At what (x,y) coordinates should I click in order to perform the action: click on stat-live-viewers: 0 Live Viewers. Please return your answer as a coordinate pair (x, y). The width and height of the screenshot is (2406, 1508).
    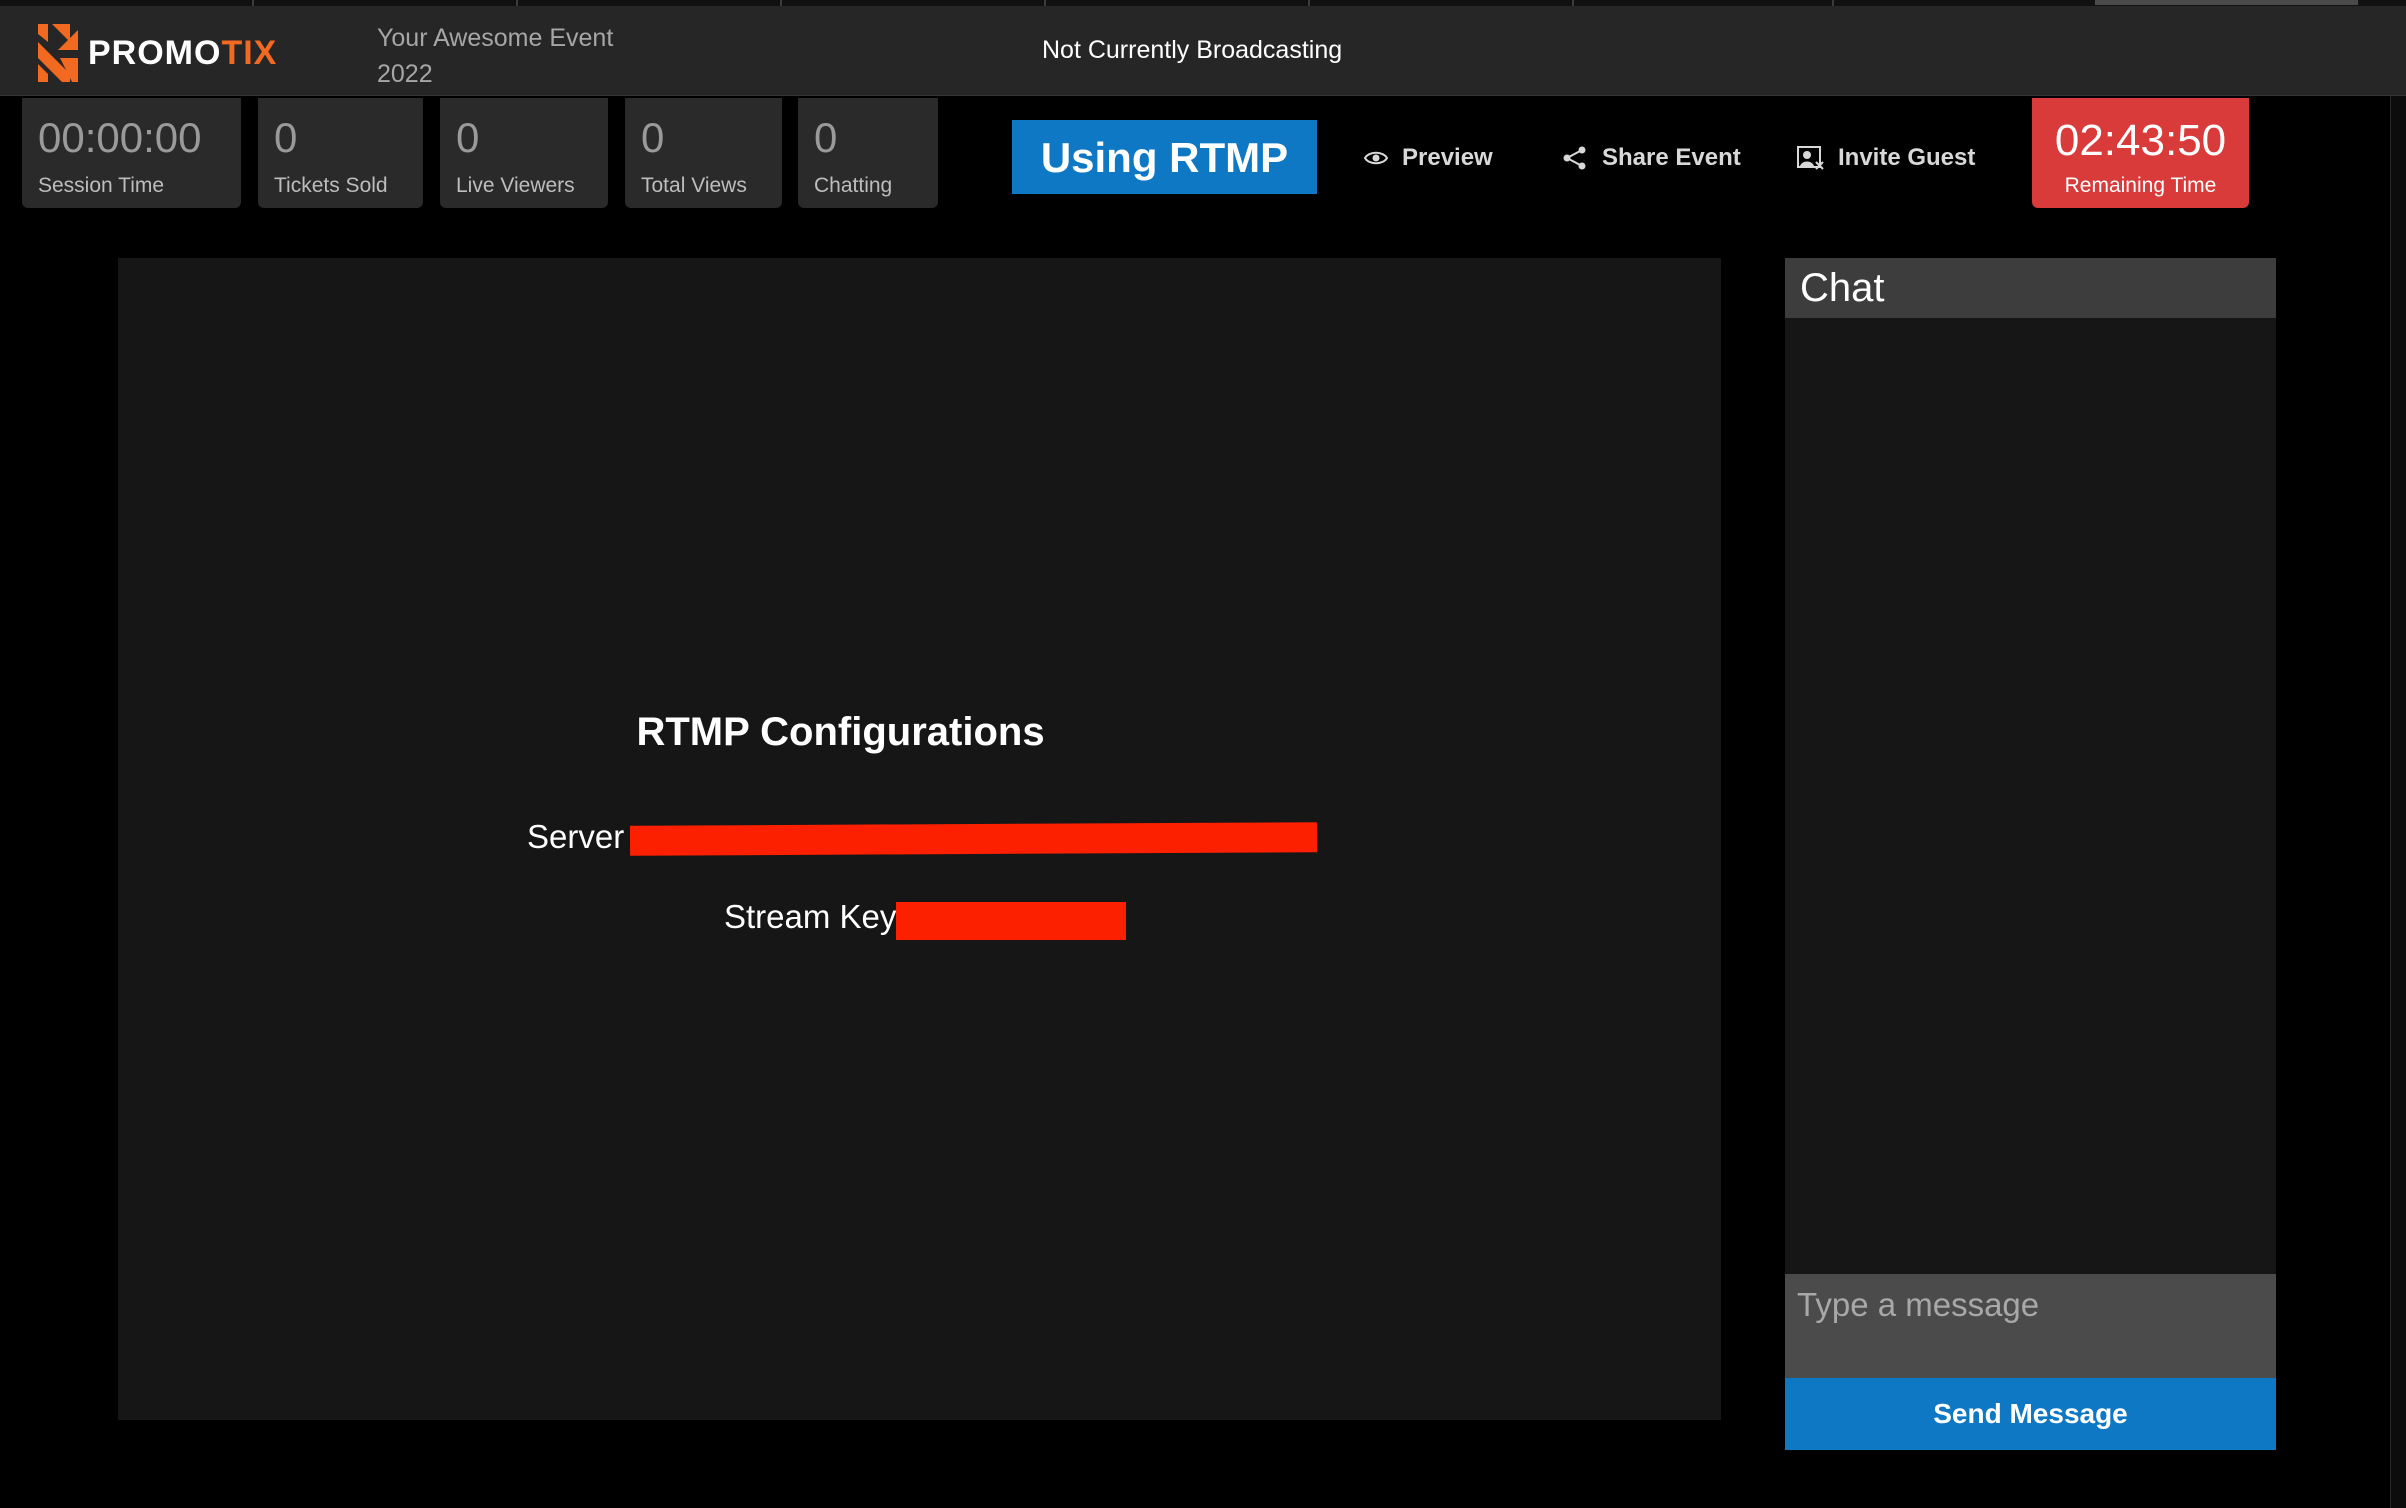
    Looking at the image, I should click on (524, 153).